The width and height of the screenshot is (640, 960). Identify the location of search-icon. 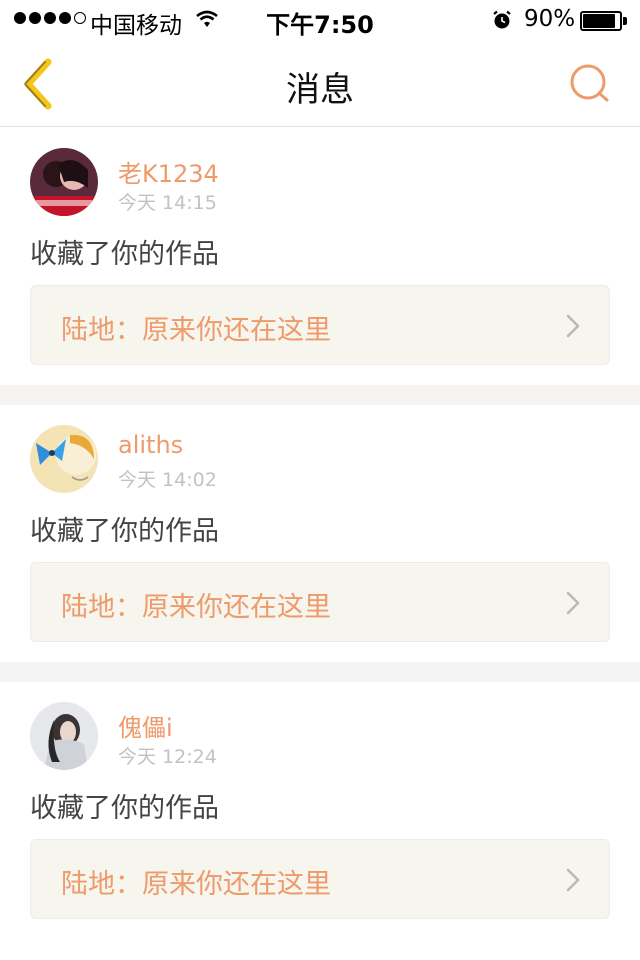
(589, 83).